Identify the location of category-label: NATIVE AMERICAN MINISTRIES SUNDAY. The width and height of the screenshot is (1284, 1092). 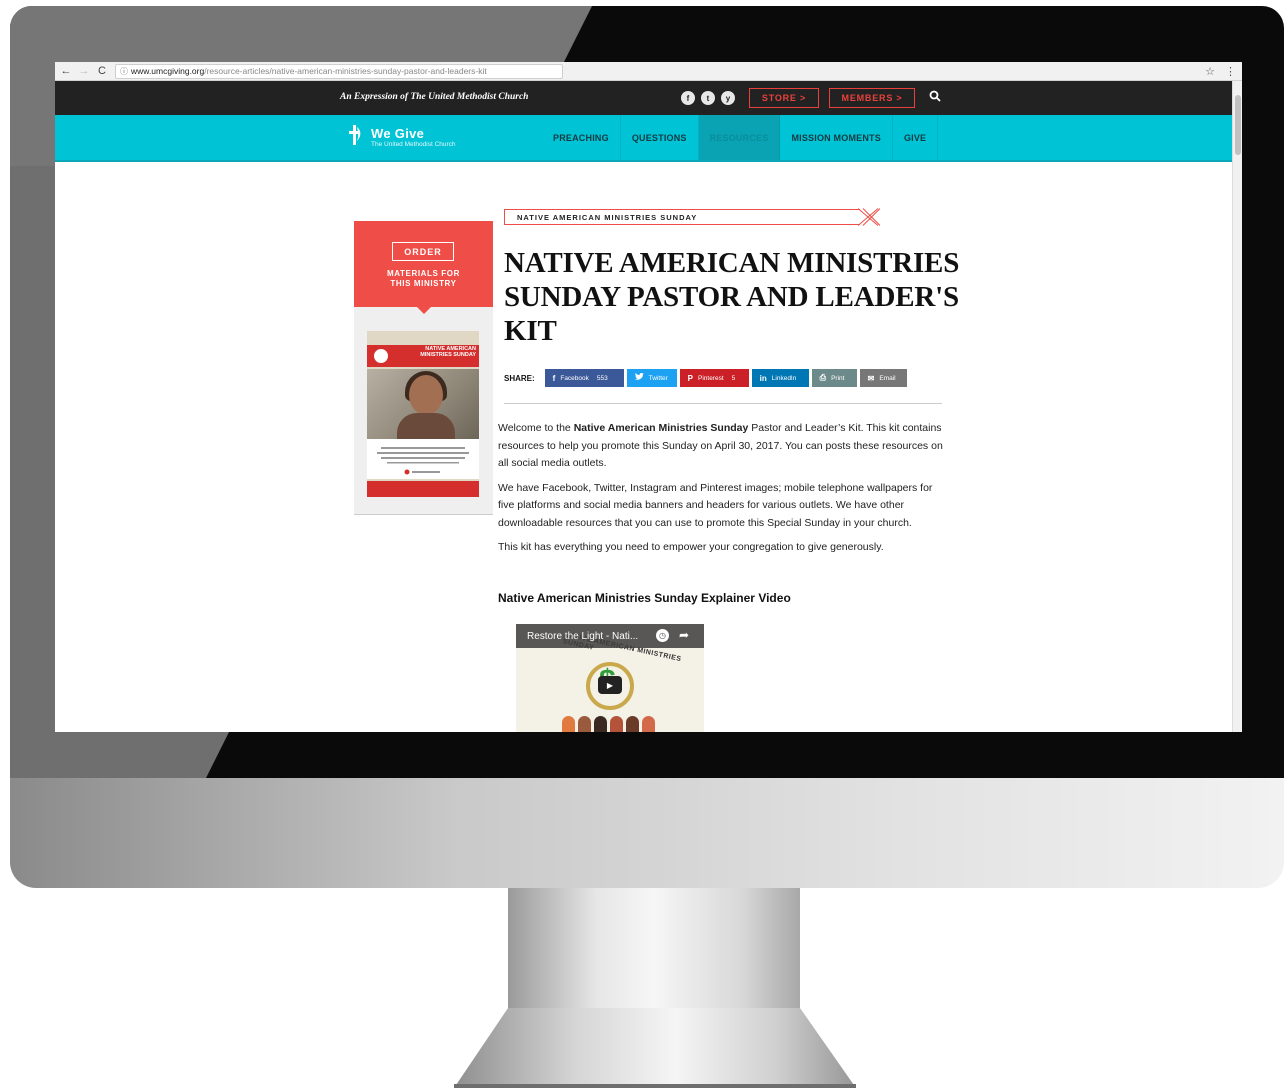
(682, 217).